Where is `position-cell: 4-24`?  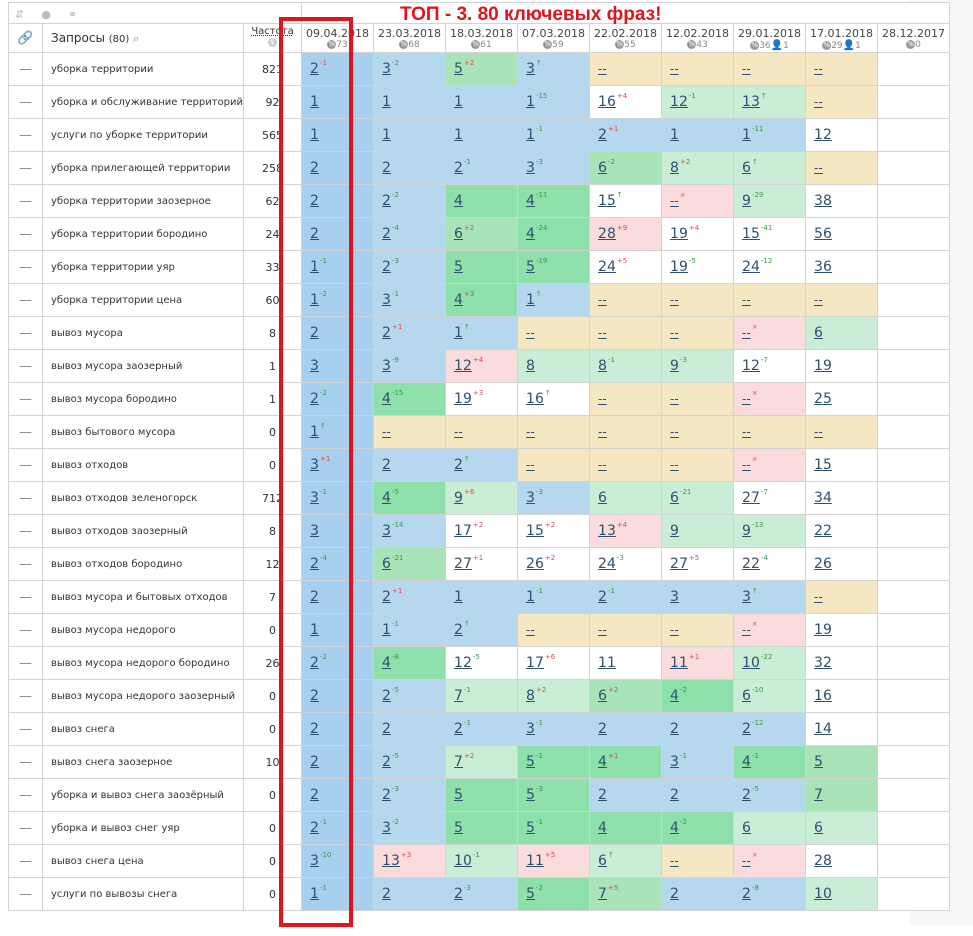
position-cell: 4-24 is located at coordinates (554, 234).